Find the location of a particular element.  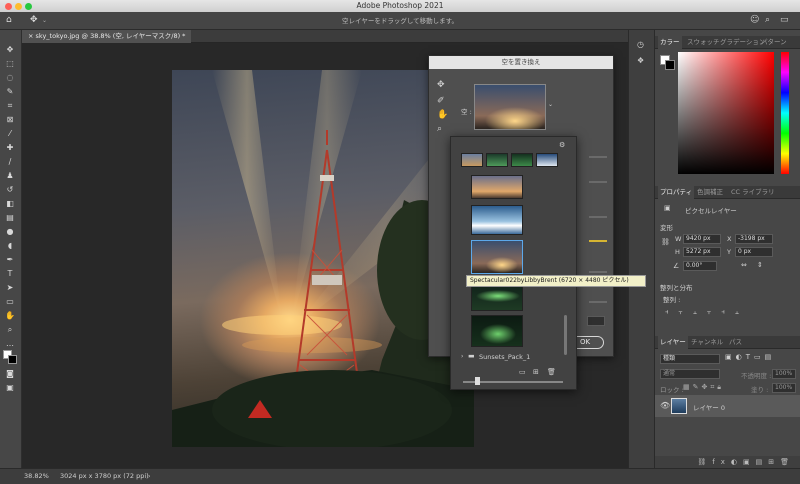

layer-filter-select: 種類 is located at coordinates (690, 359).